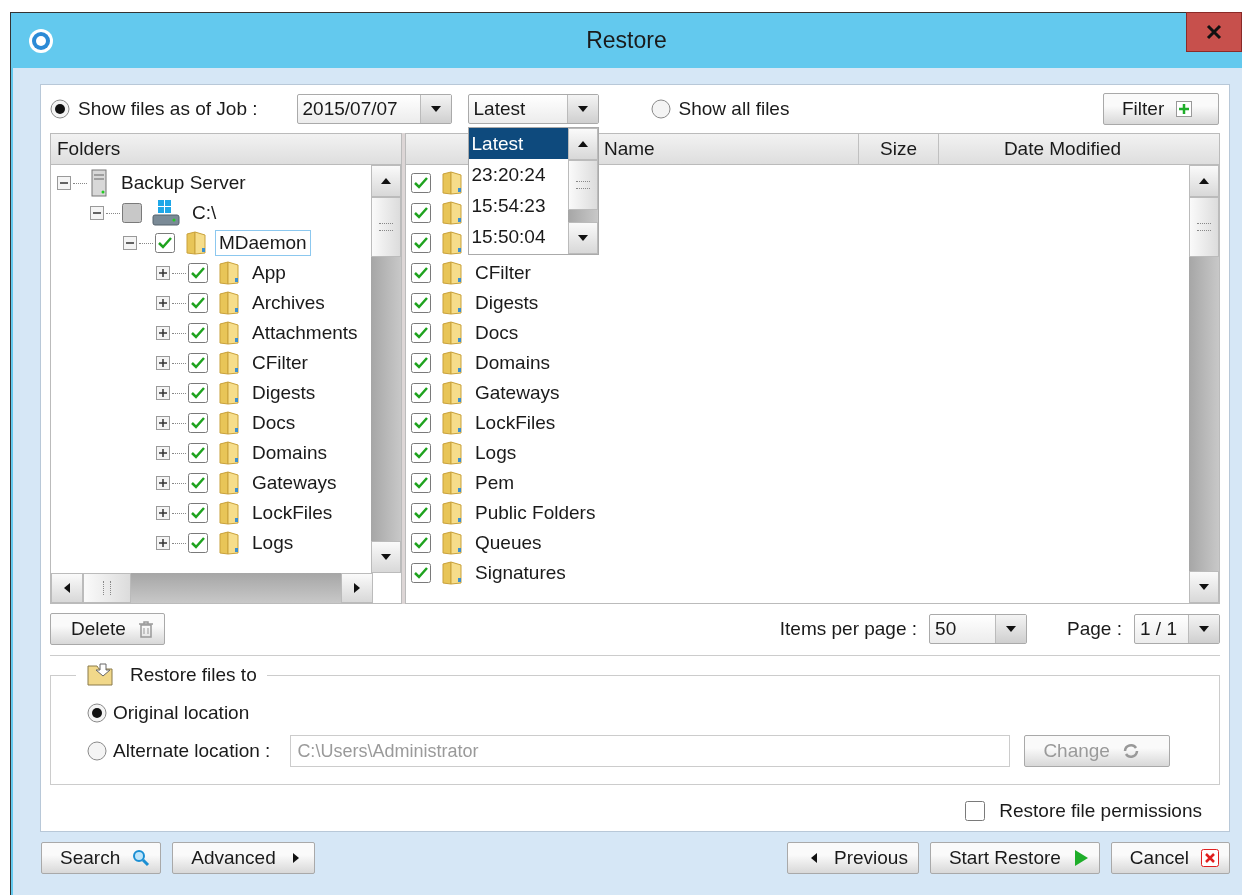 This screenshot has height=895, width=1242. Describe the element at coordinates (294, 483) in the screenshot. I see `tree-item: Gateways` at that location.